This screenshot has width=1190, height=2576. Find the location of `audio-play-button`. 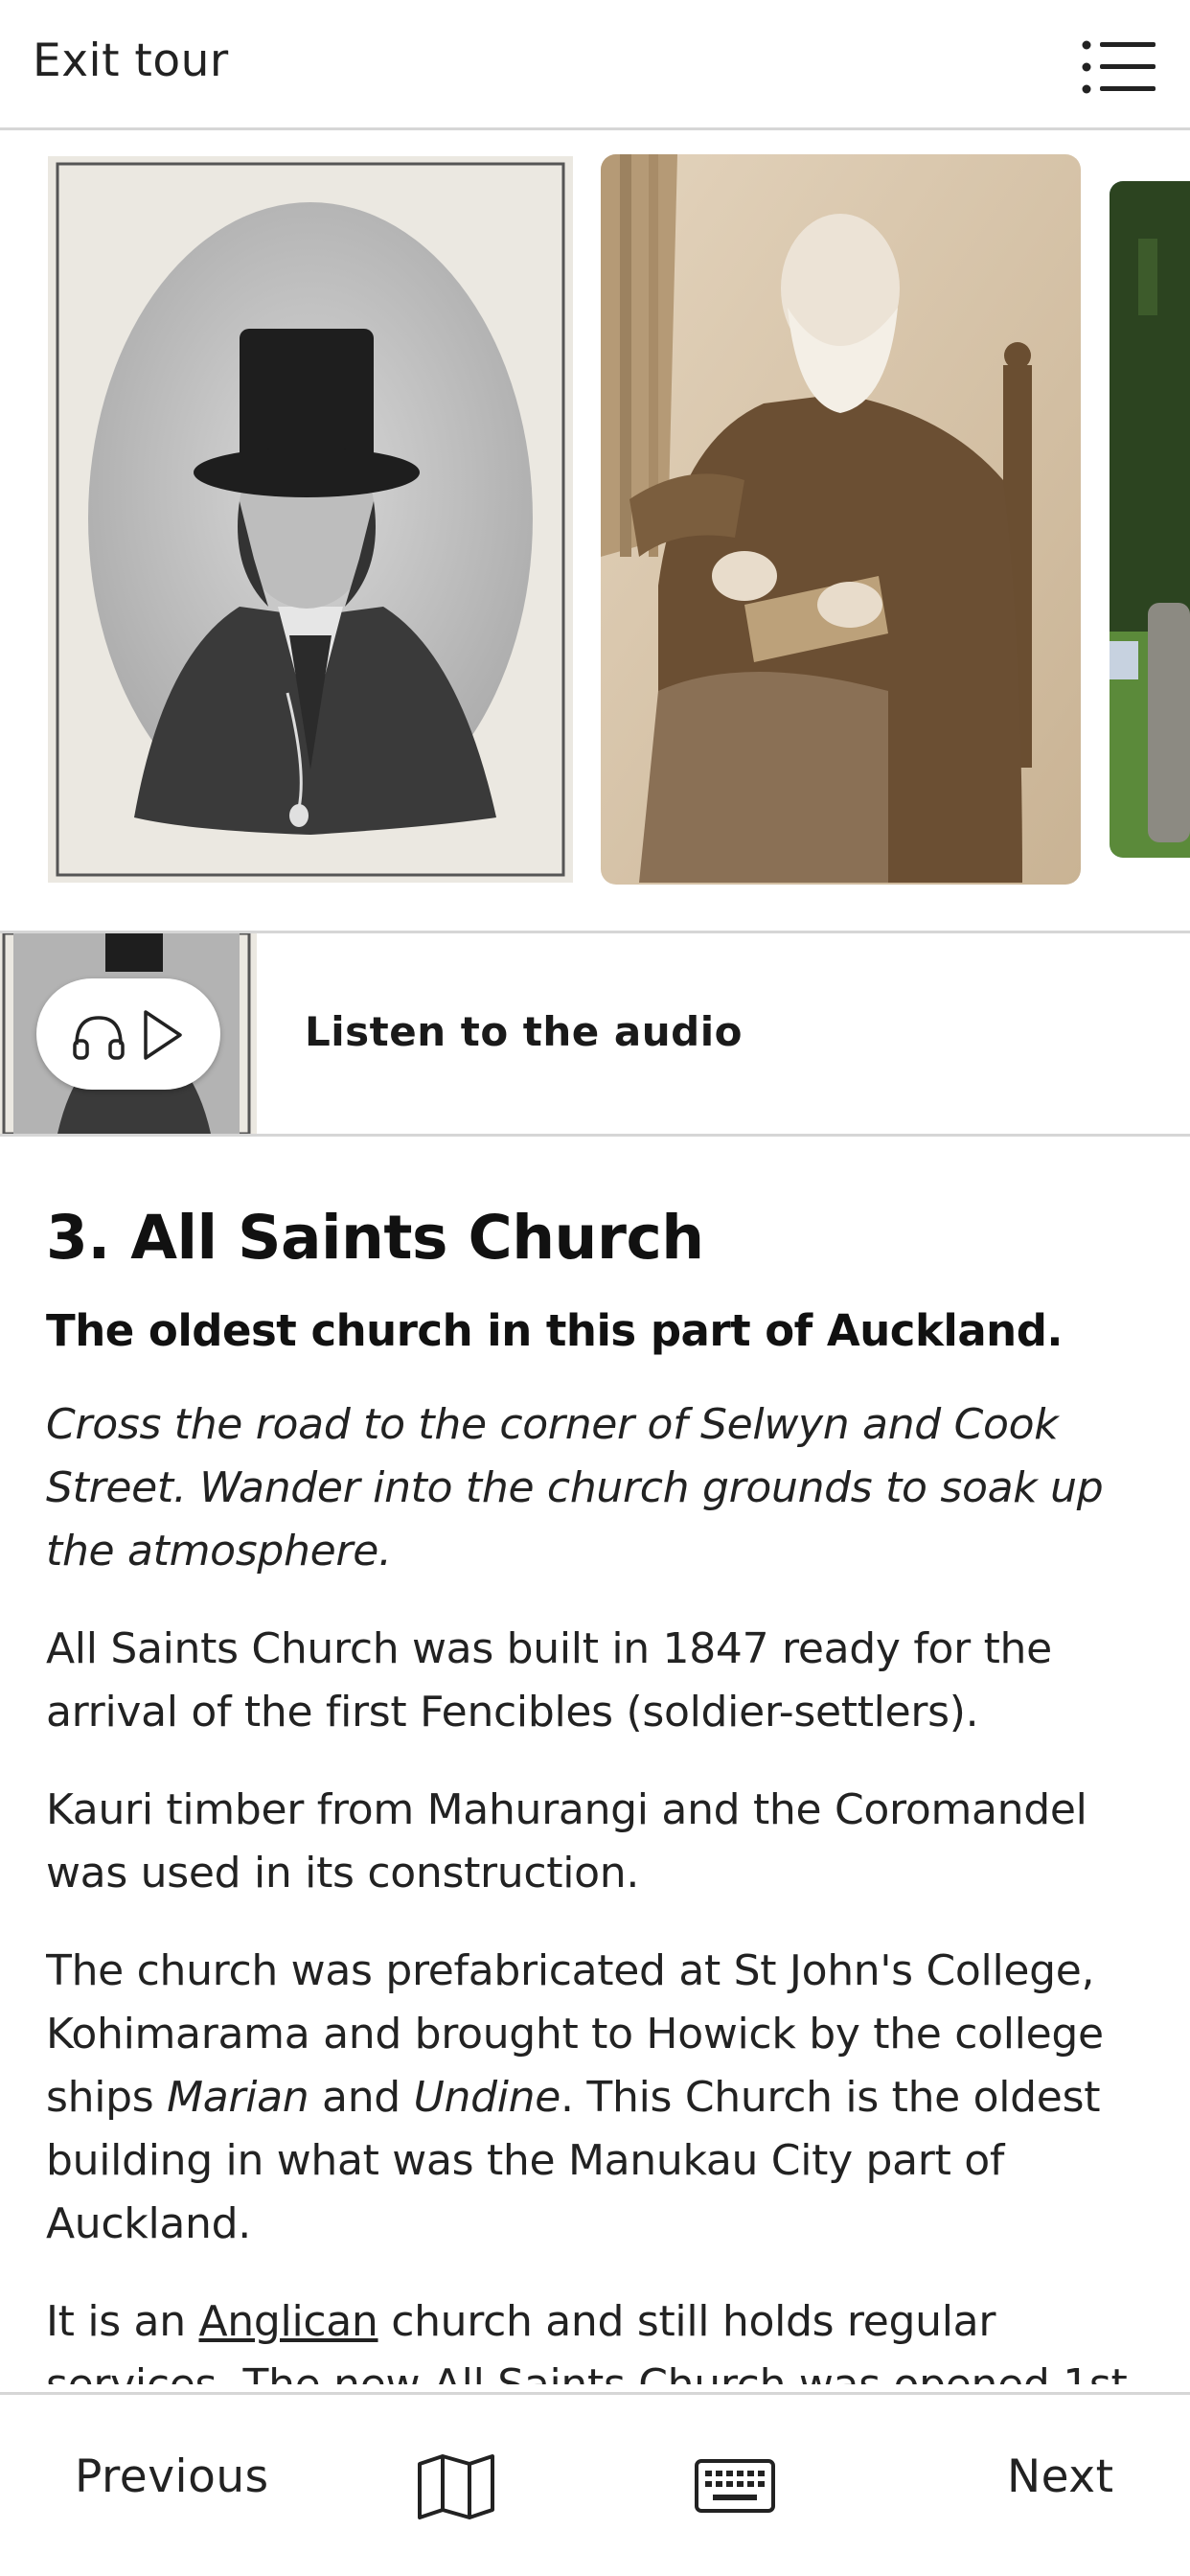

audio-play-button is located at coordinates (128, 1034).